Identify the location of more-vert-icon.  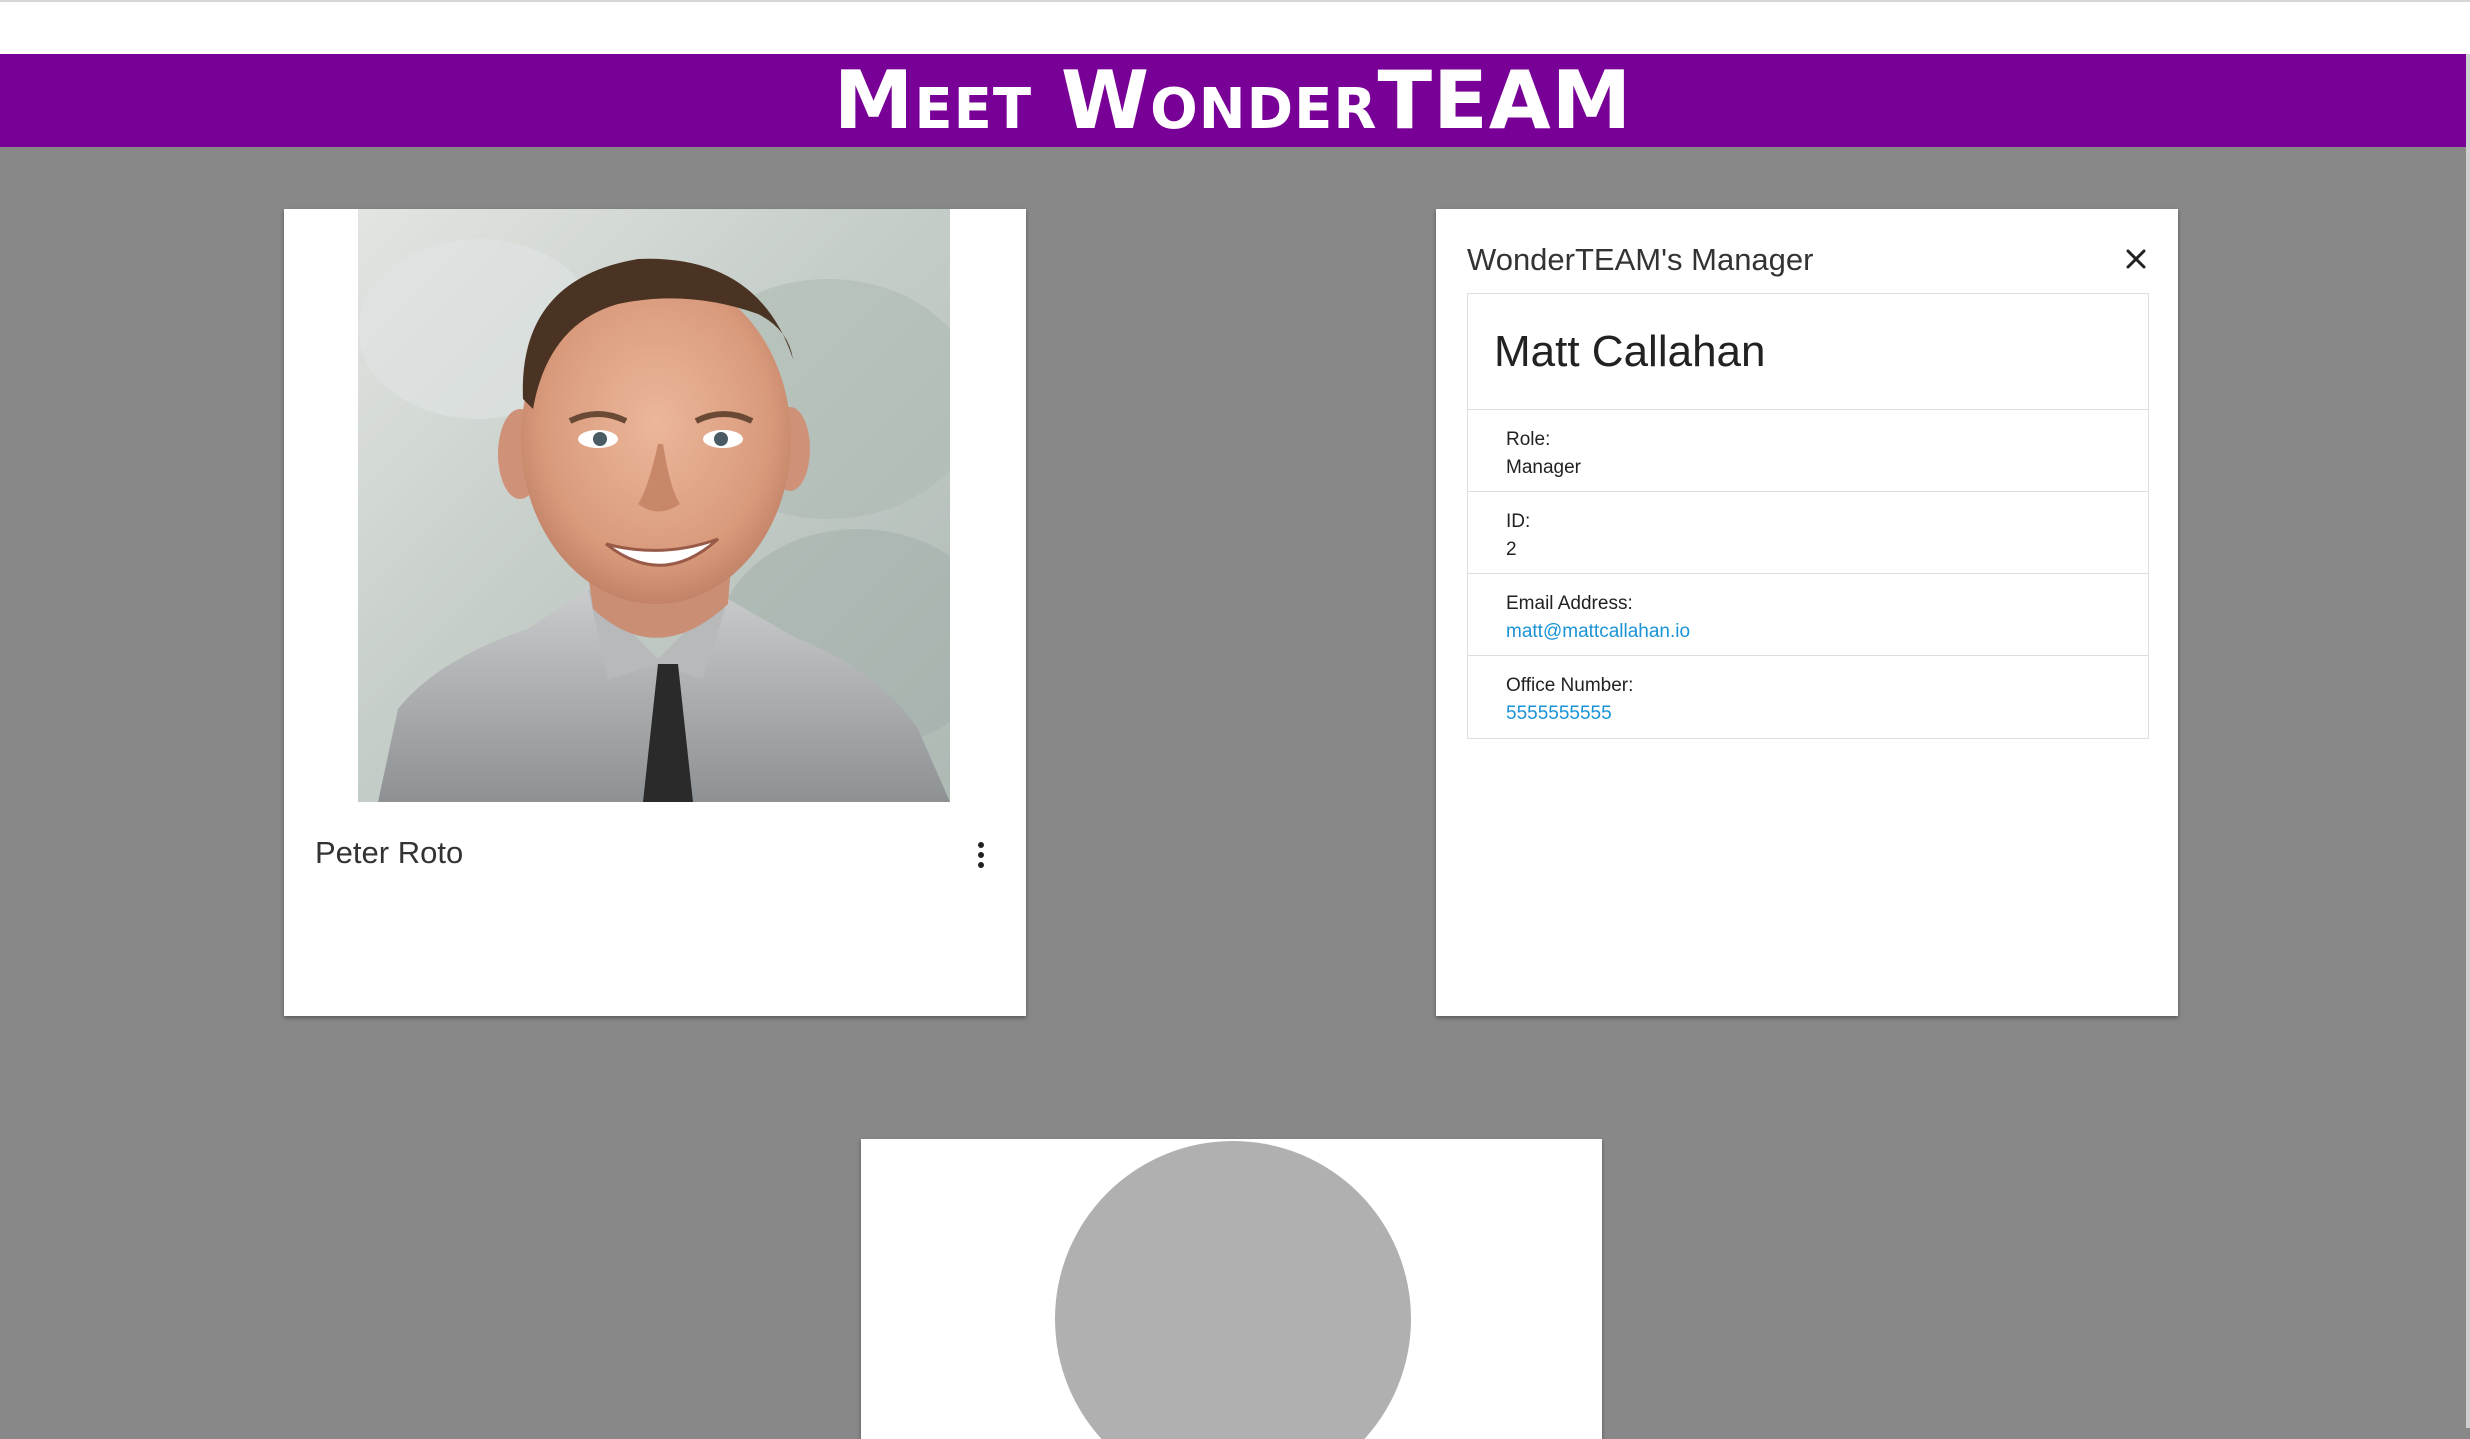
(981, 855).